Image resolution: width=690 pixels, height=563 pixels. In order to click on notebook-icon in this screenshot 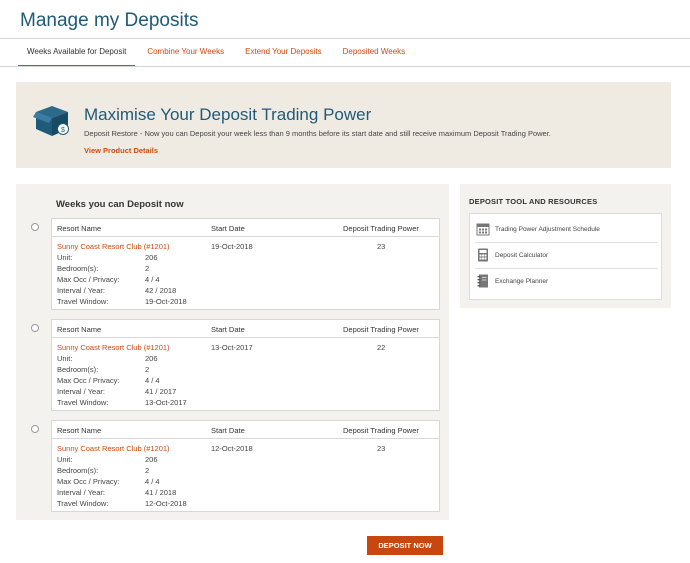, I will do `click(482, 281)`.